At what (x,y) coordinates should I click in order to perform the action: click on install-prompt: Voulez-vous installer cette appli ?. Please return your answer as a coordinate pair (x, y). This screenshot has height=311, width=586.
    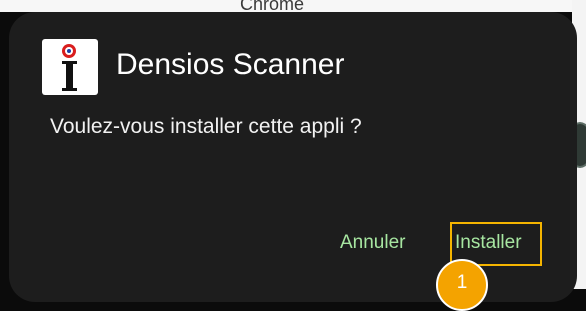
    Looking at the image, I should click on (206, 126).